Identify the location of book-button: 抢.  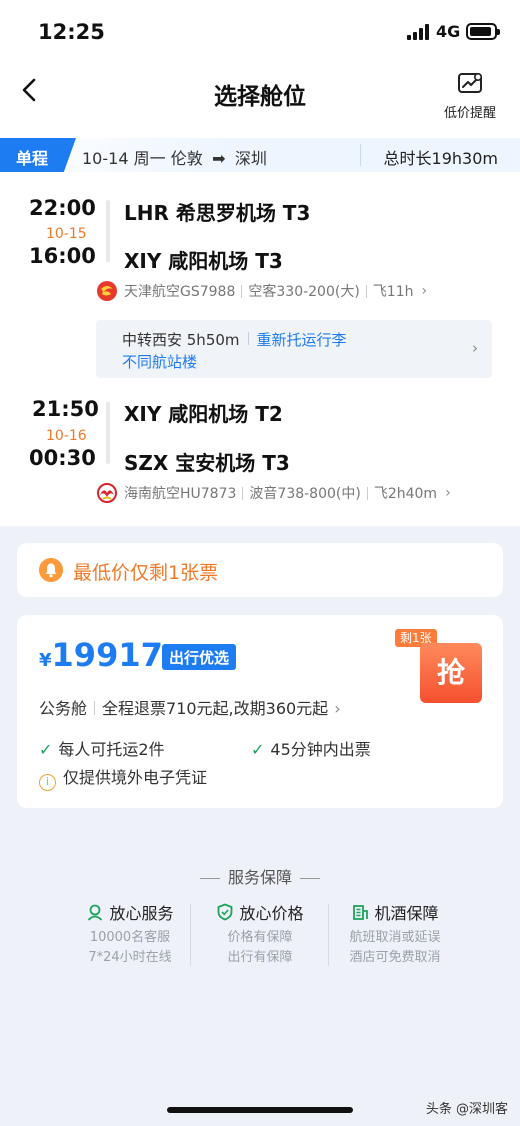
(451, 673).